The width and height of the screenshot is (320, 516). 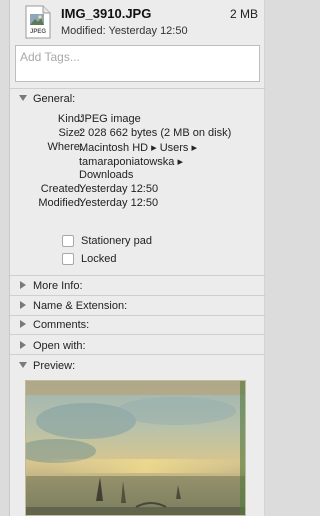 What do you see at coordinates (68, 241) in the screenshot?
I see `stationery-pad-checkbox` at bounding box center [68, 241].